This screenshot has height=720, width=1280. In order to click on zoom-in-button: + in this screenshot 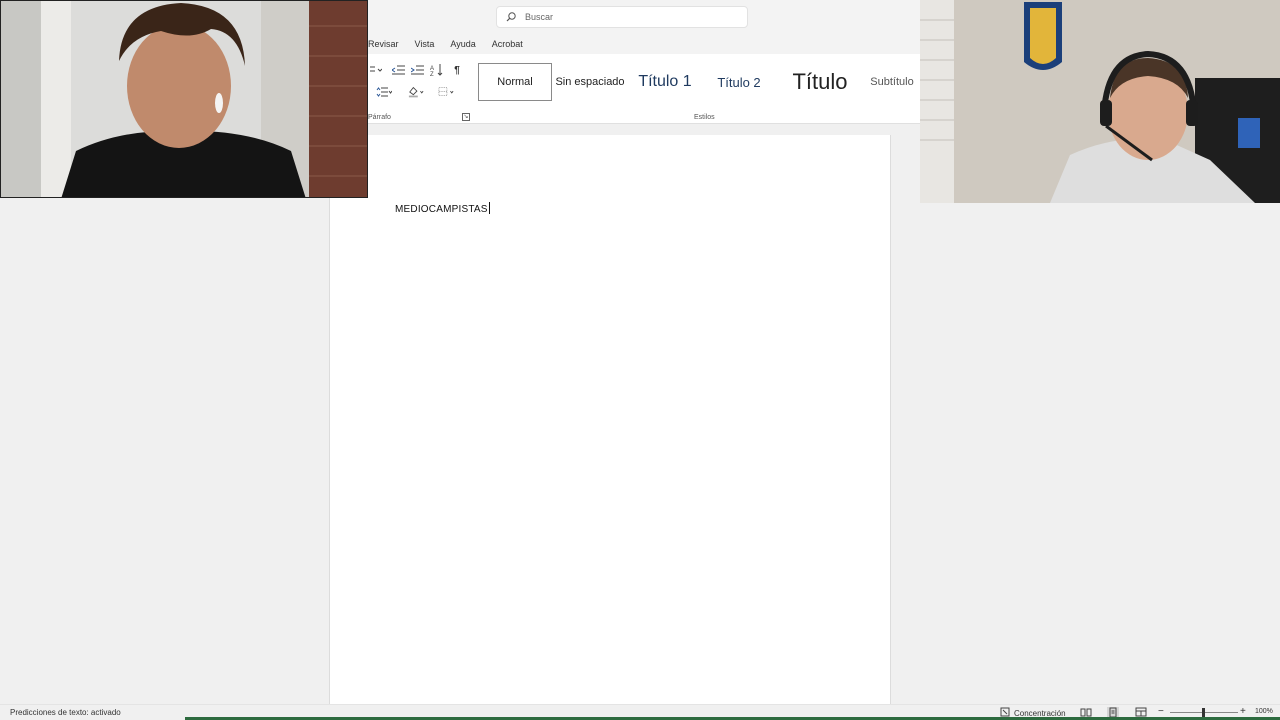, I will do `click(1243, 711)`.